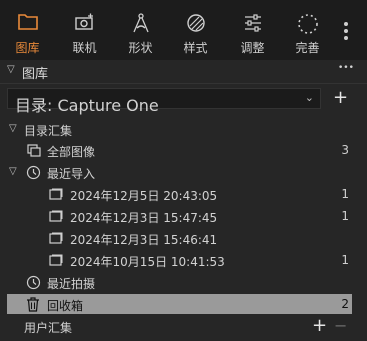 The image size is (367, 341). Describe the element at coordinates (84, 48) in the screenshot. I see `tab-label: 联机` at that location.